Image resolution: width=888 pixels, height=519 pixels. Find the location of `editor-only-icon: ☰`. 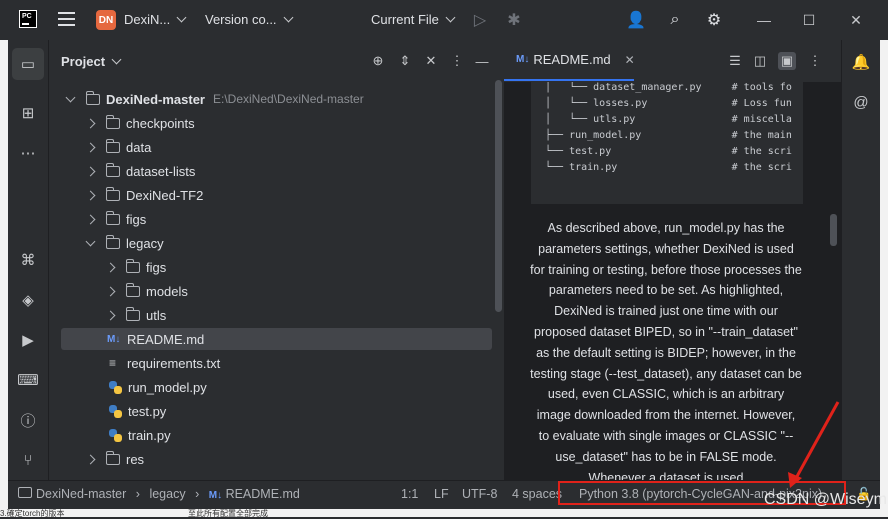

editor-only-icon: ☰ is located at coordinates (735, 61).